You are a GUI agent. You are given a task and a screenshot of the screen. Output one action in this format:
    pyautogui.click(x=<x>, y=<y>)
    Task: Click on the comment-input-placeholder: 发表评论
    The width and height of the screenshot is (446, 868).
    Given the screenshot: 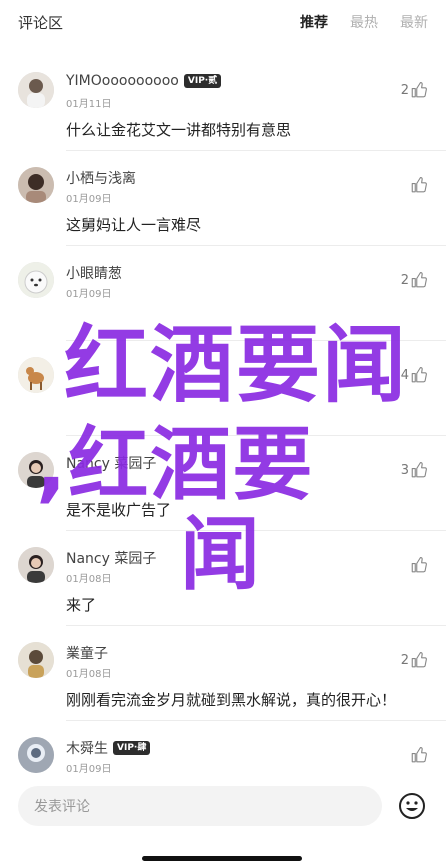 What is the action you would take?
    pyautogui.click(x=62, y=807)
    